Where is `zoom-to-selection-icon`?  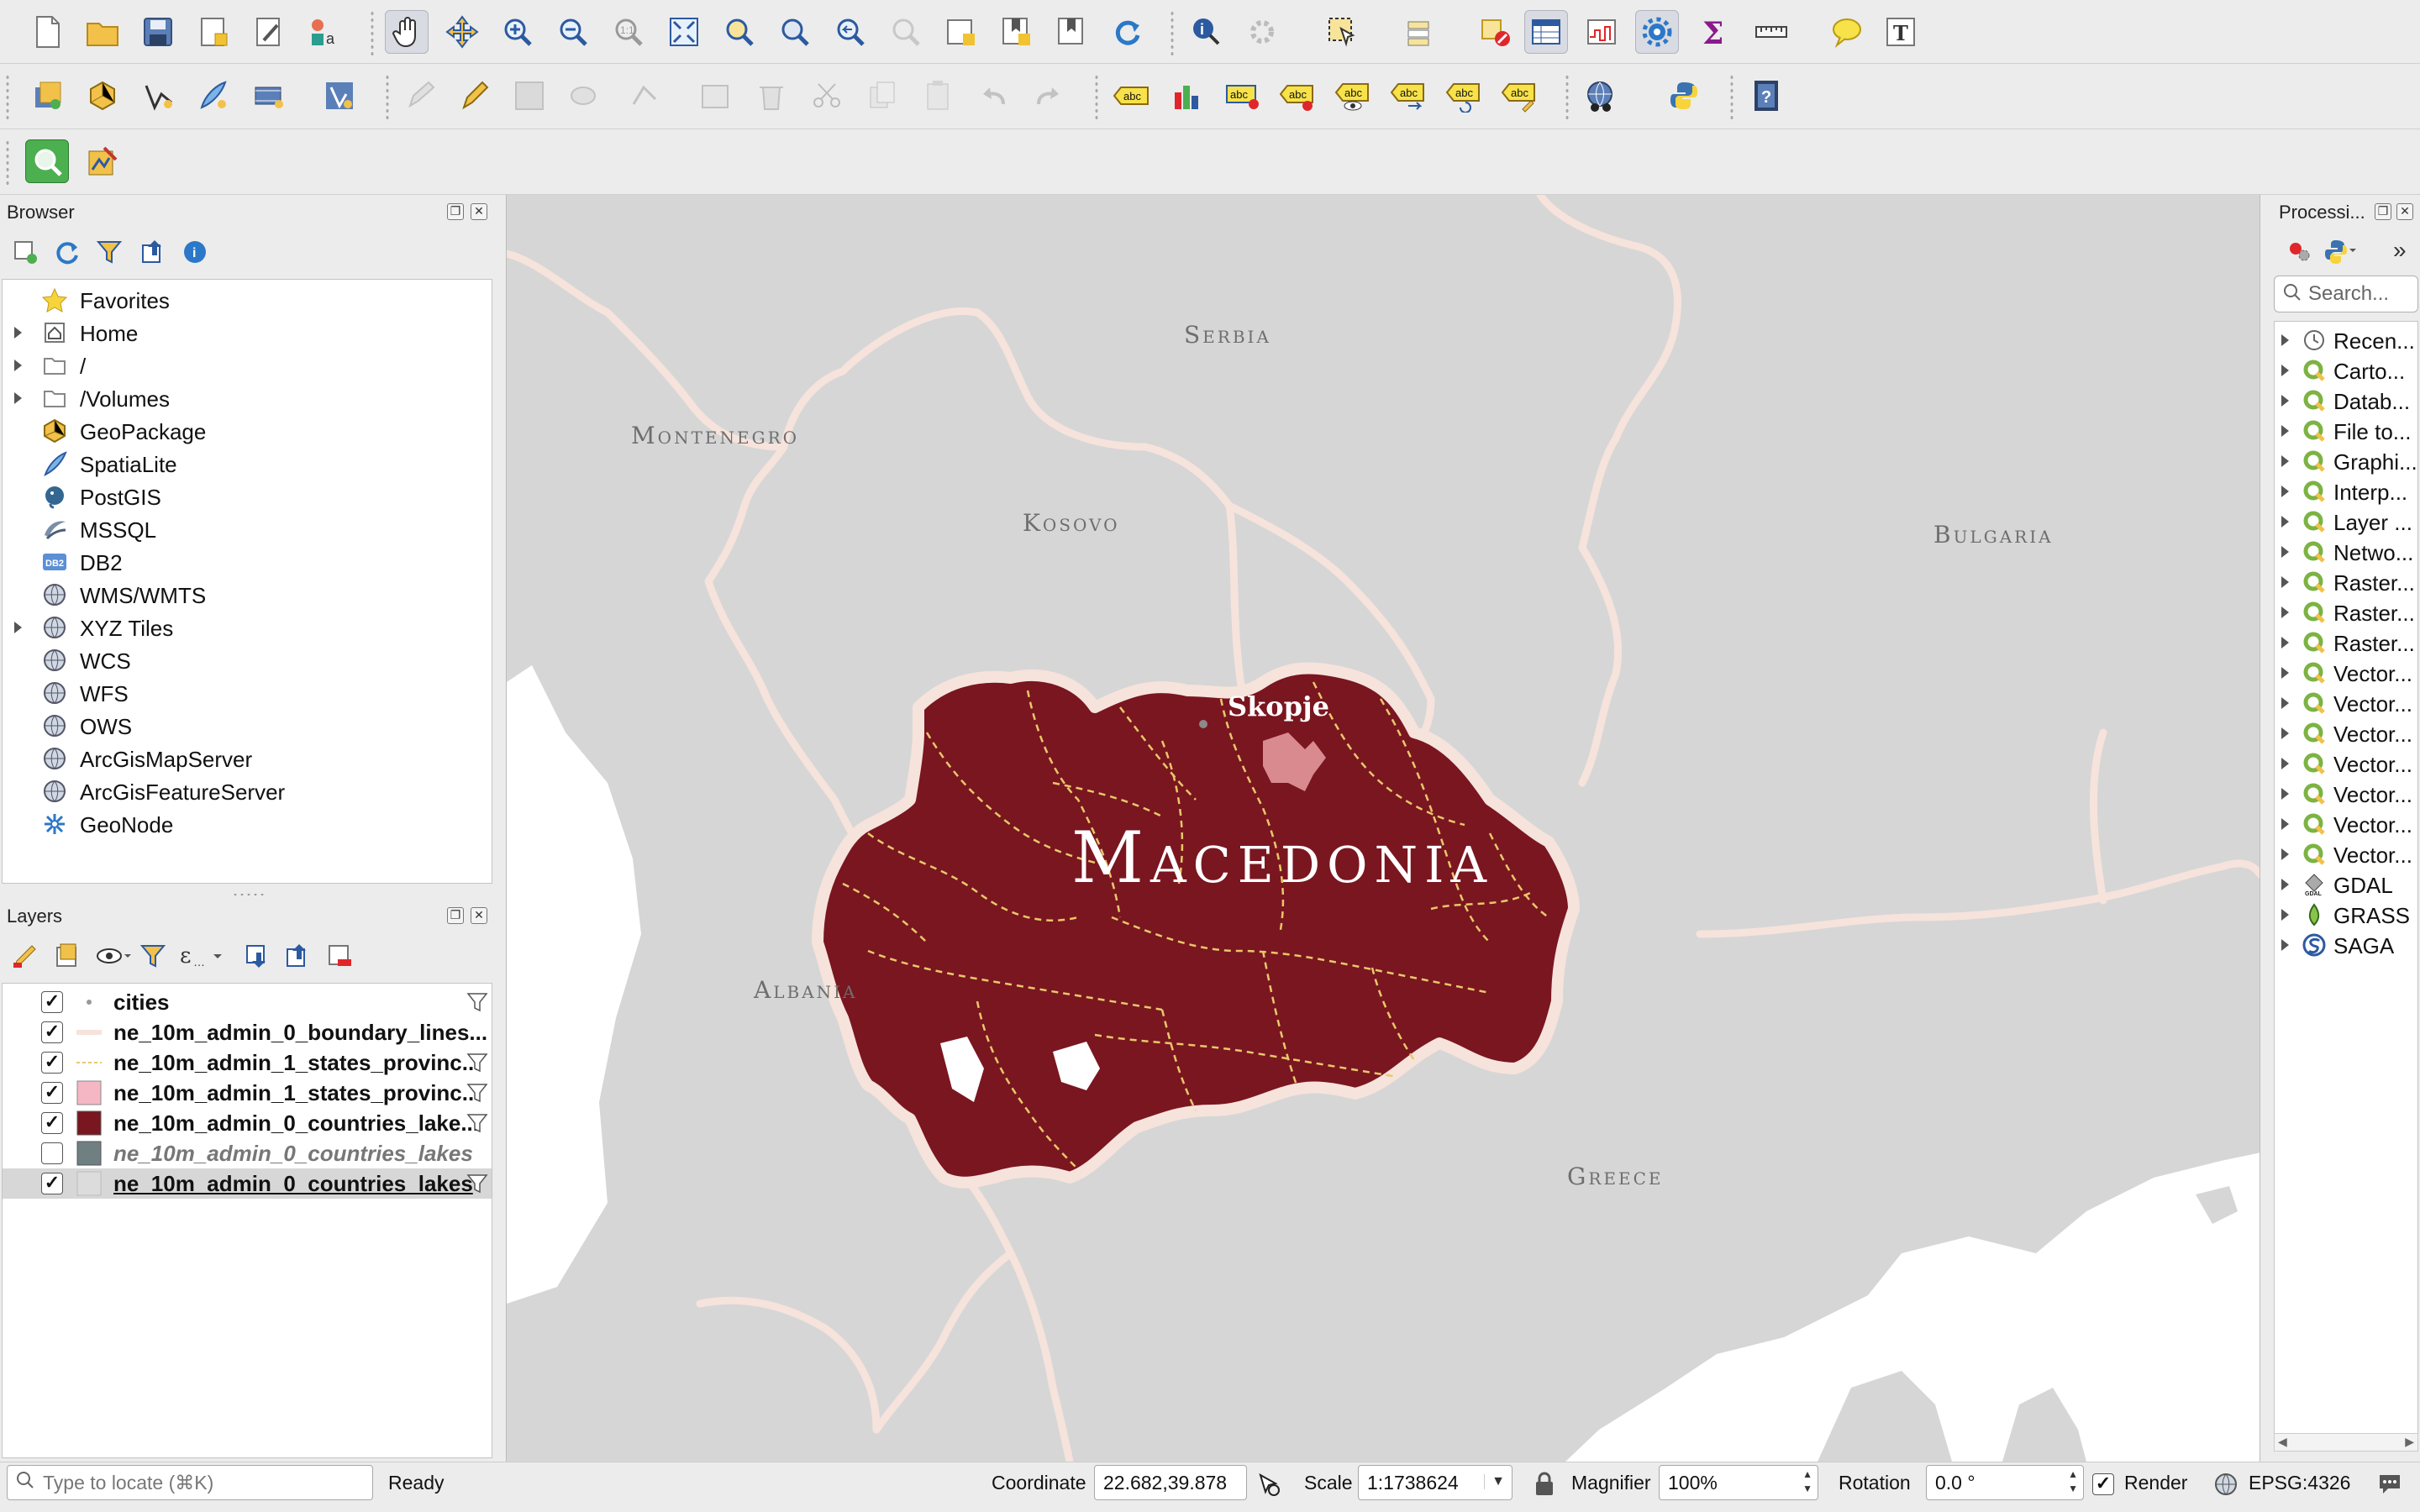 zoom-to-selection-icon is located at coordinates (739, 32).